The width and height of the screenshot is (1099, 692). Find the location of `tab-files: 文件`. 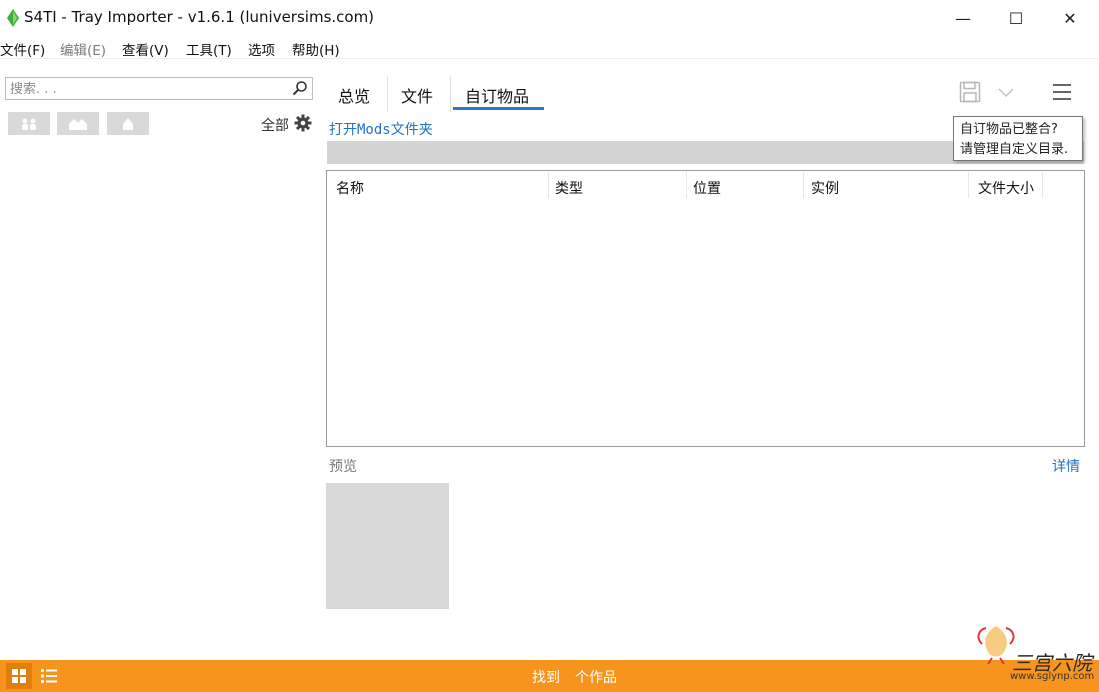

tab-files: 文件 is located at coordinates (417, 95).